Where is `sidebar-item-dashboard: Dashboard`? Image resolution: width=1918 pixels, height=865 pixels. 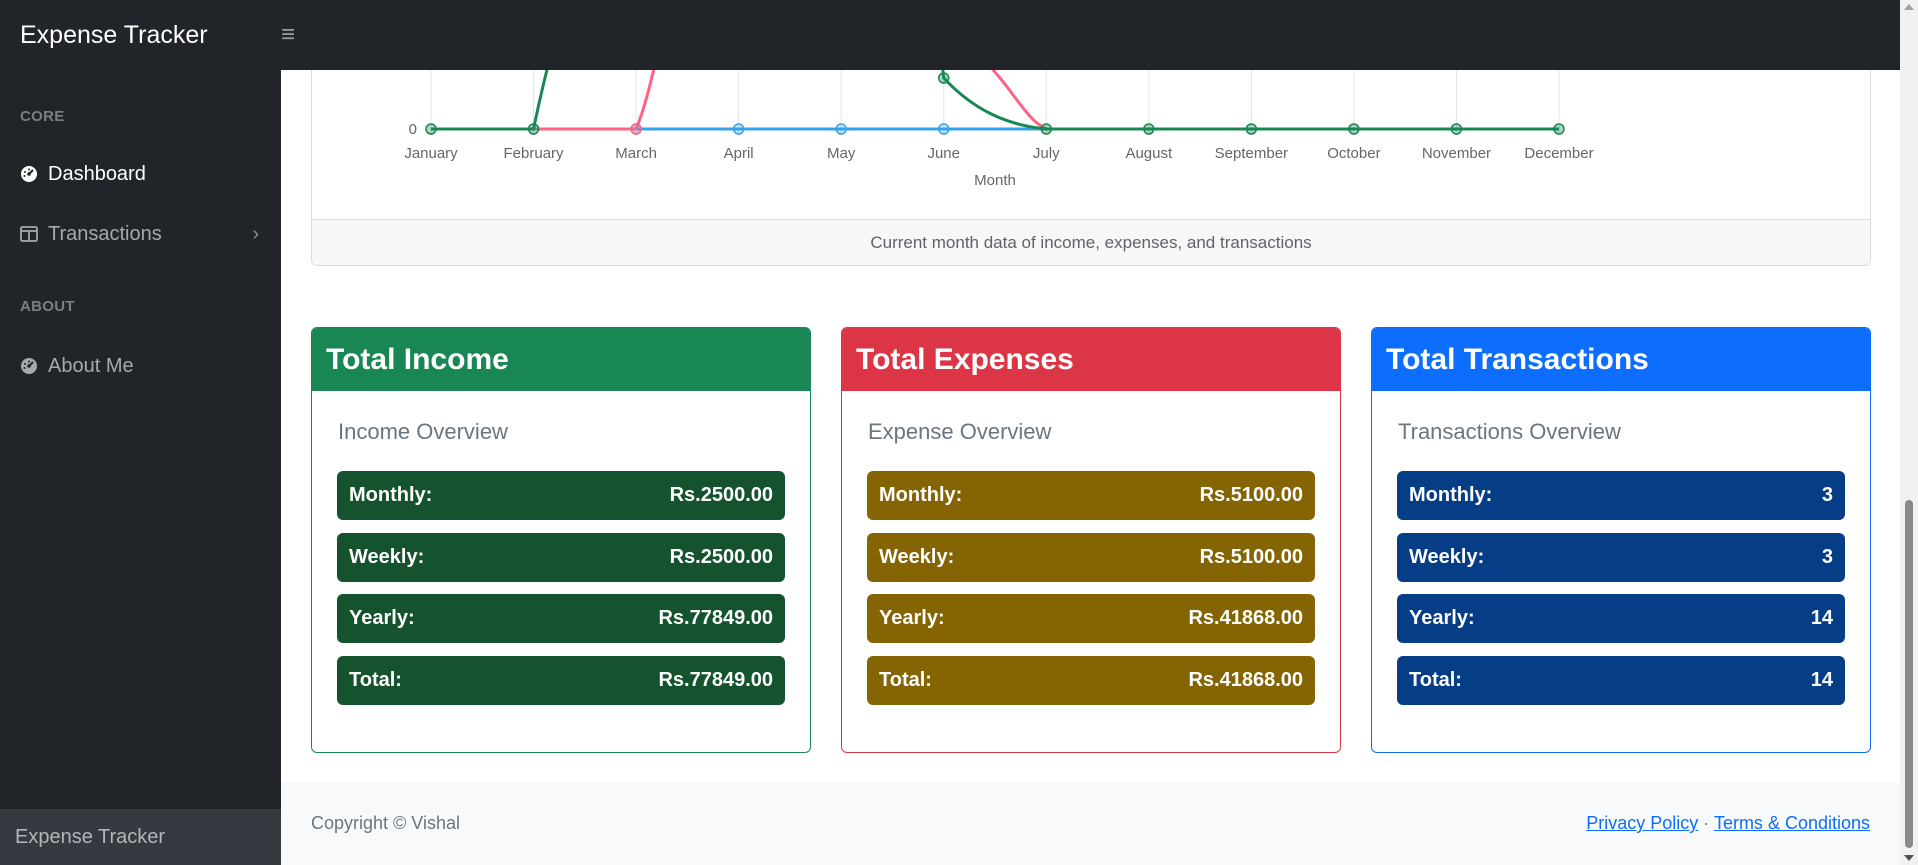 sidebar-item-dashboard: Dashboard is located at coordinates (140, 174).